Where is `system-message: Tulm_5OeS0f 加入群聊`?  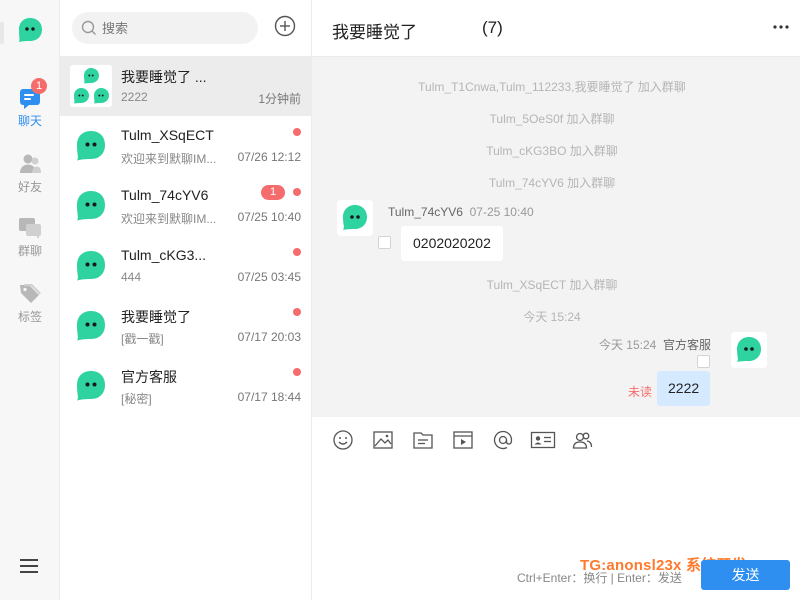 system-message: Tulm_5OeS0f 加入群聊 is located at coordinates (552, 119).